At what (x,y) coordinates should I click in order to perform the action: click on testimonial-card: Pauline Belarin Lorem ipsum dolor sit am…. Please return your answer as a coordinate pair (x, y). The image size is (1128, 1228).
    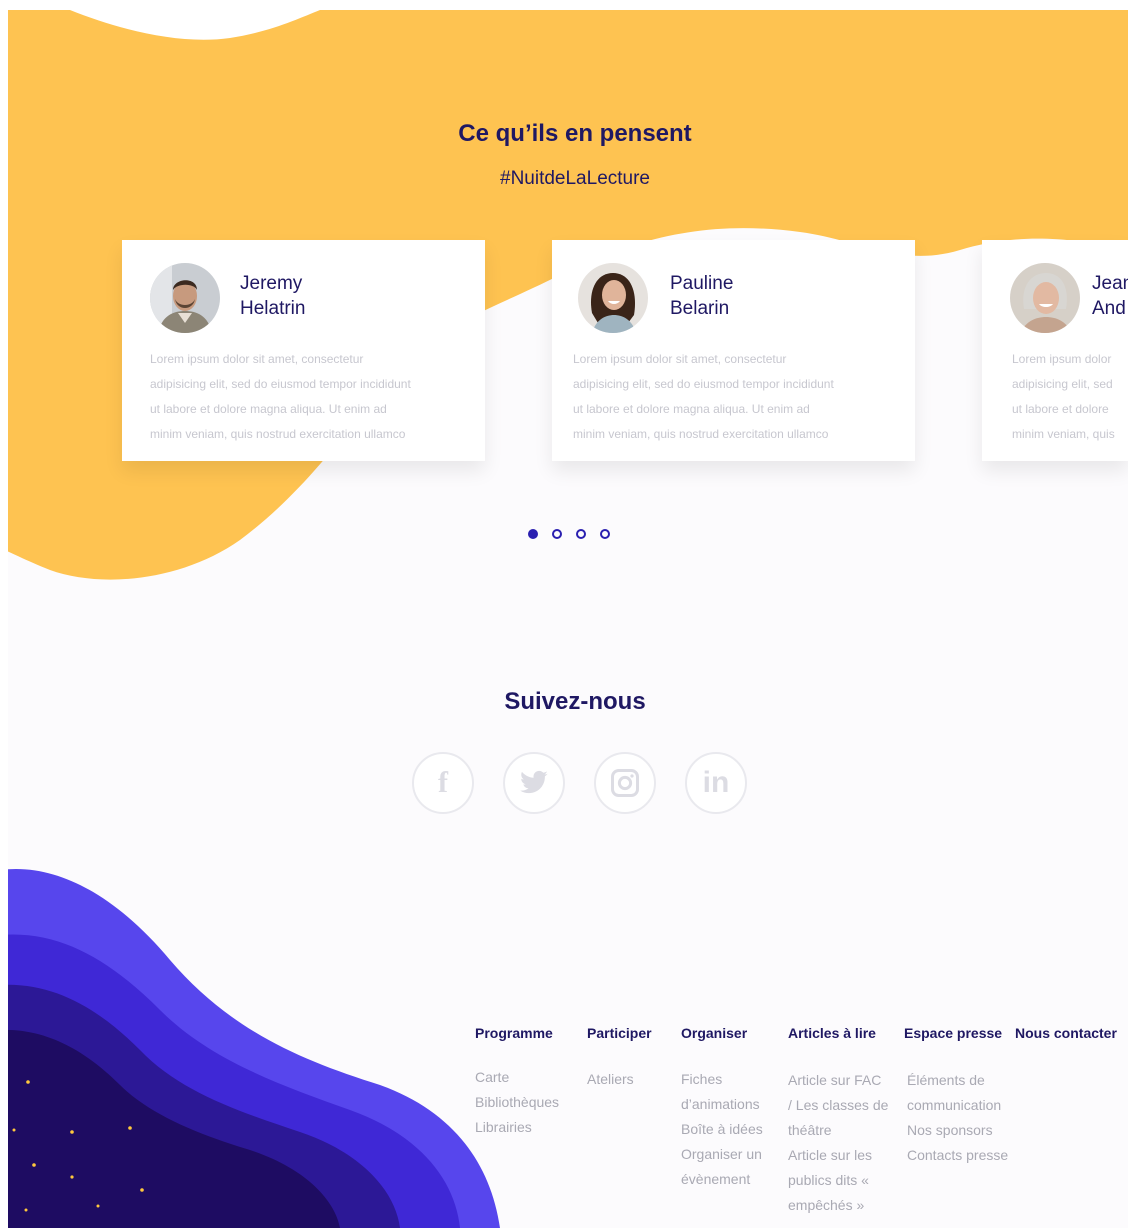
    Looking at the image, I should click on (733, 350).